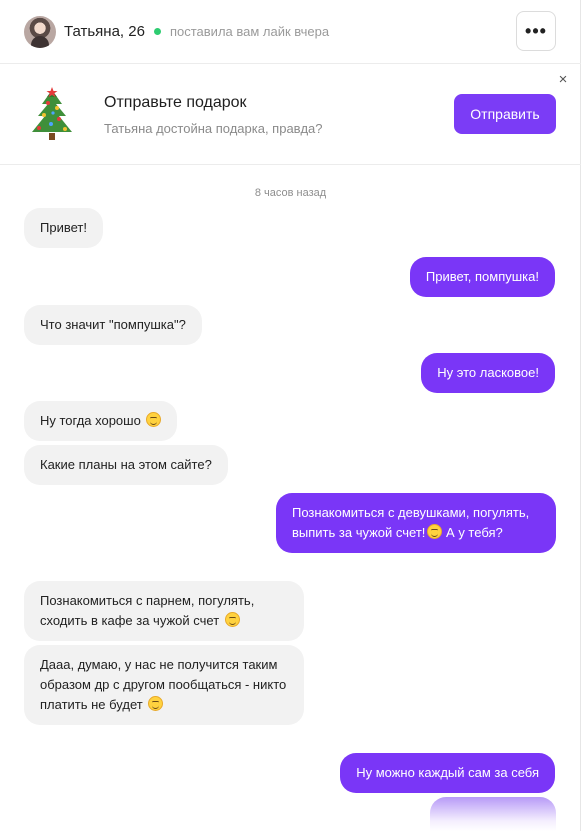 This screenshot has height=831, width=581. I want to click on message-incoming: Что значит "помпушка"?, so click(113, 325).